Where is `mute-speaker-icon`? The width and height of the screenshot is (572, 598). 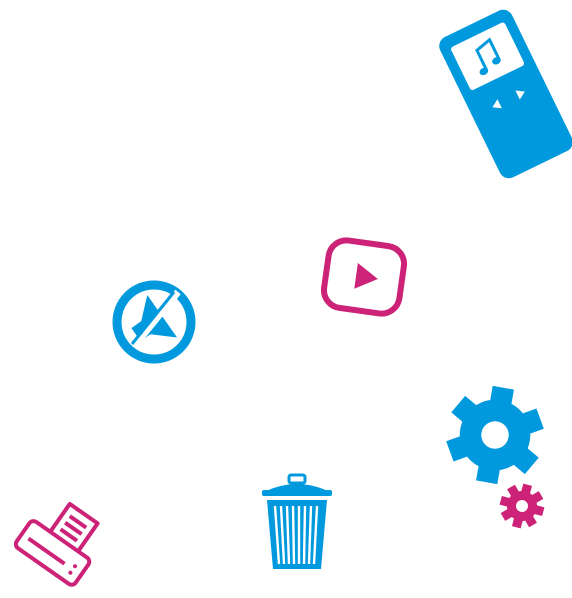 mute-speaker-icon is located at coordinates (154, 322).